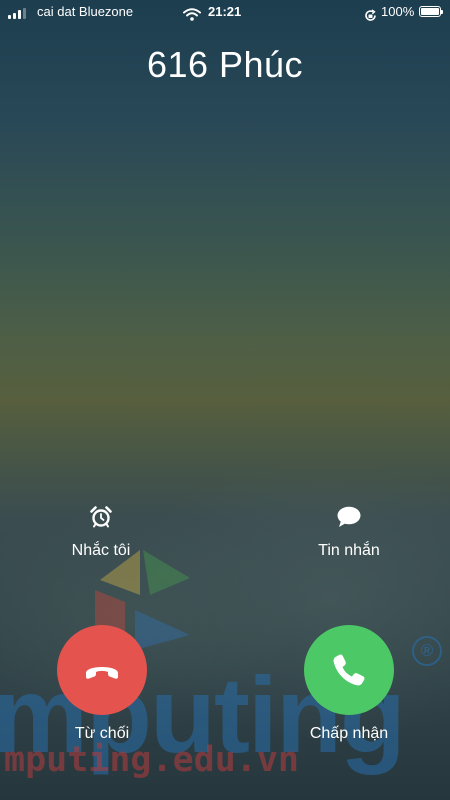 Image resolution: width=450 pixels, height=800 pixels. What do you see at coordinates (102, 673) in the screenshot?
I see `hang-up-phone-icon` at bounding box center [102, 673].